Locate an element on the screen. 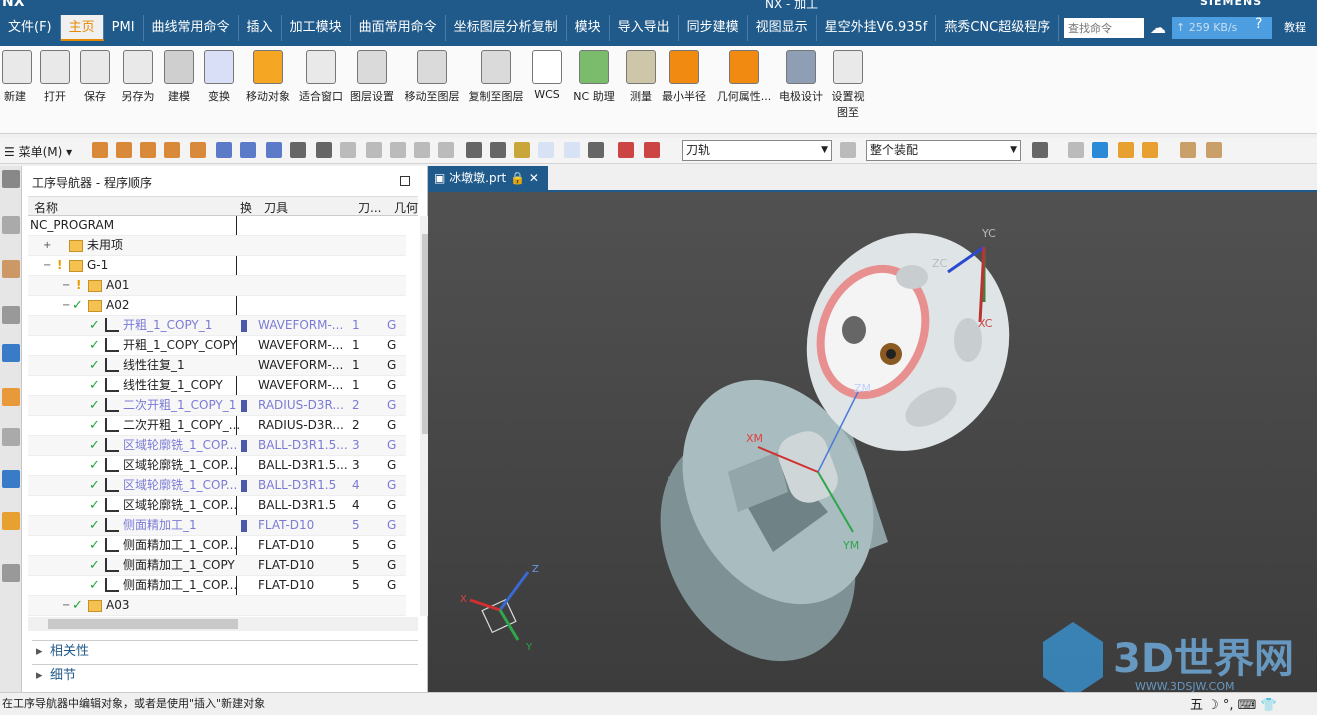 The image size is (1317, 715). close-icon: ✕ is located at coordinates (534, 178).